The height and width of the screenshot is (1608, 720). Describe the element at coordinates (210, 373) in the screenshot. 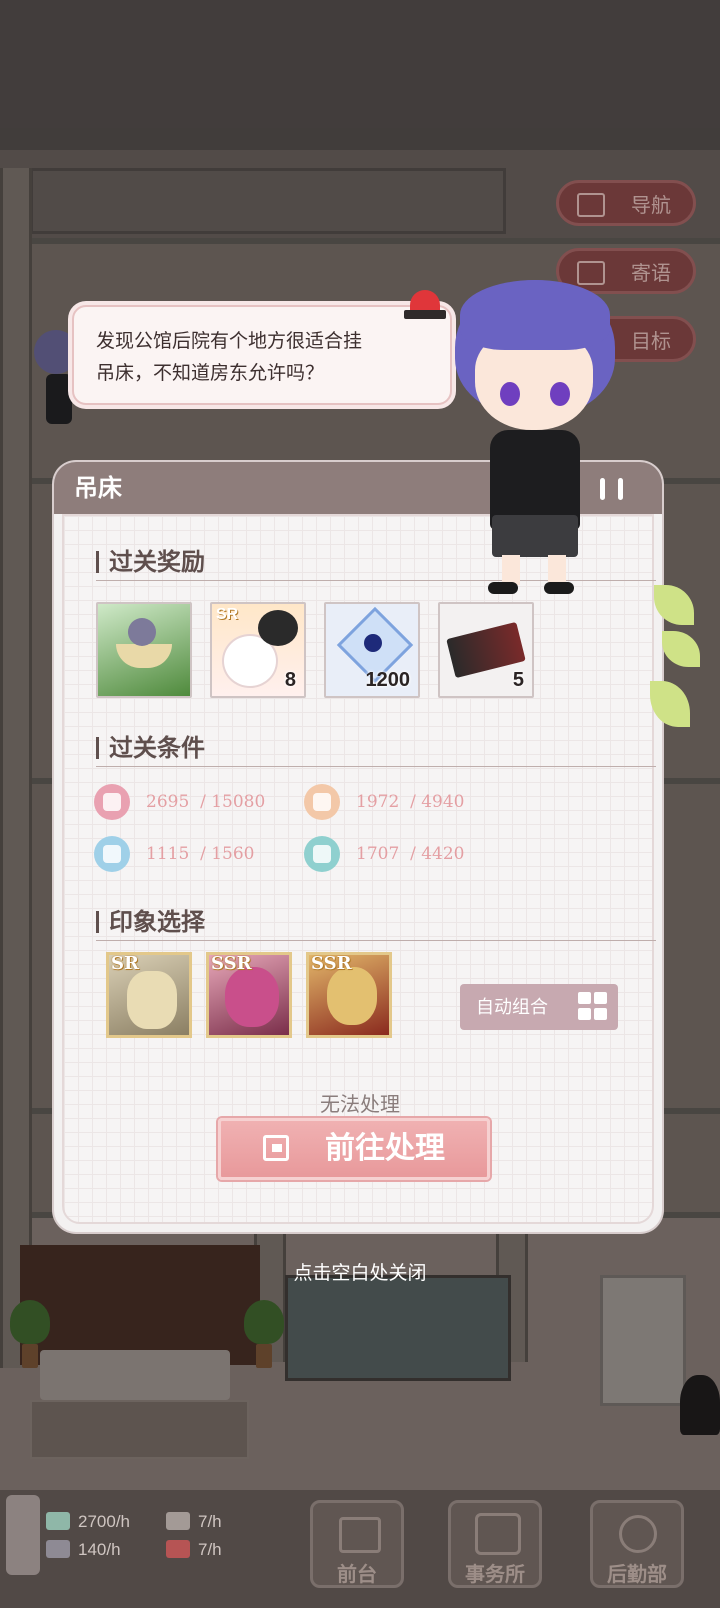

I see `speech-line-2: 吊床，不知道房东允许吗？` at that location.